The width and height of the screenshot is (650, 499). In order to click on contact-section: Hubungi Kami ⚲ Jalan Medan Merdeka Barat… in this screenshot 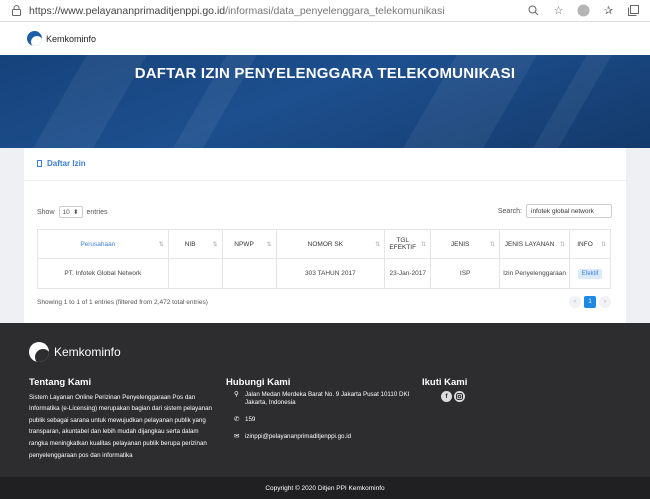, I will do `click(318, 413)`.